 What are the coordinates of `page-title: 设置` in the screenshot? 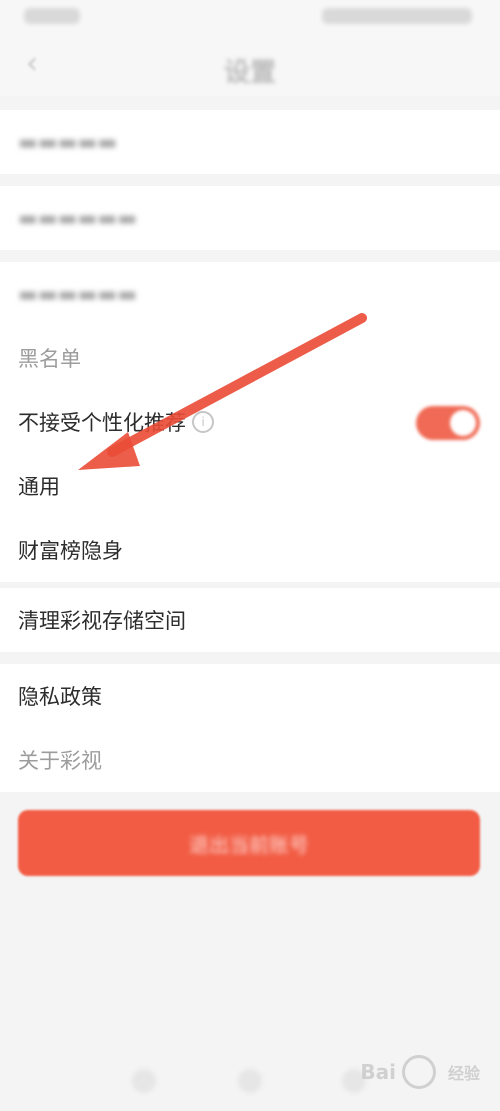 It's located at (249, 73).